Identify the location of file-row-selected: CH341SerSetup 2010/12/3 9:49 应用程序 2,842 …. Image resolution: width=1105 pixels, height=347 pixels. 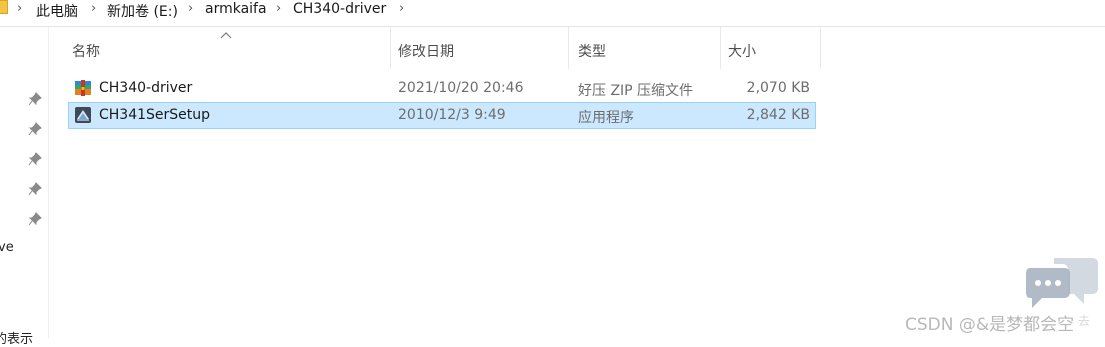
(442, 115).